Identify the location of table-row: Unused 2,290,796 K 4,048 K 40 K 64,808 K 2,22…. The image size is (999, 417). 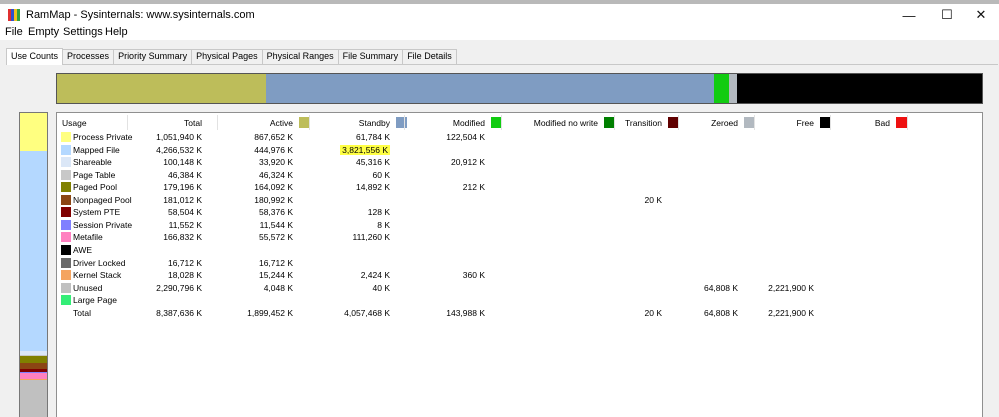
(519, 288).